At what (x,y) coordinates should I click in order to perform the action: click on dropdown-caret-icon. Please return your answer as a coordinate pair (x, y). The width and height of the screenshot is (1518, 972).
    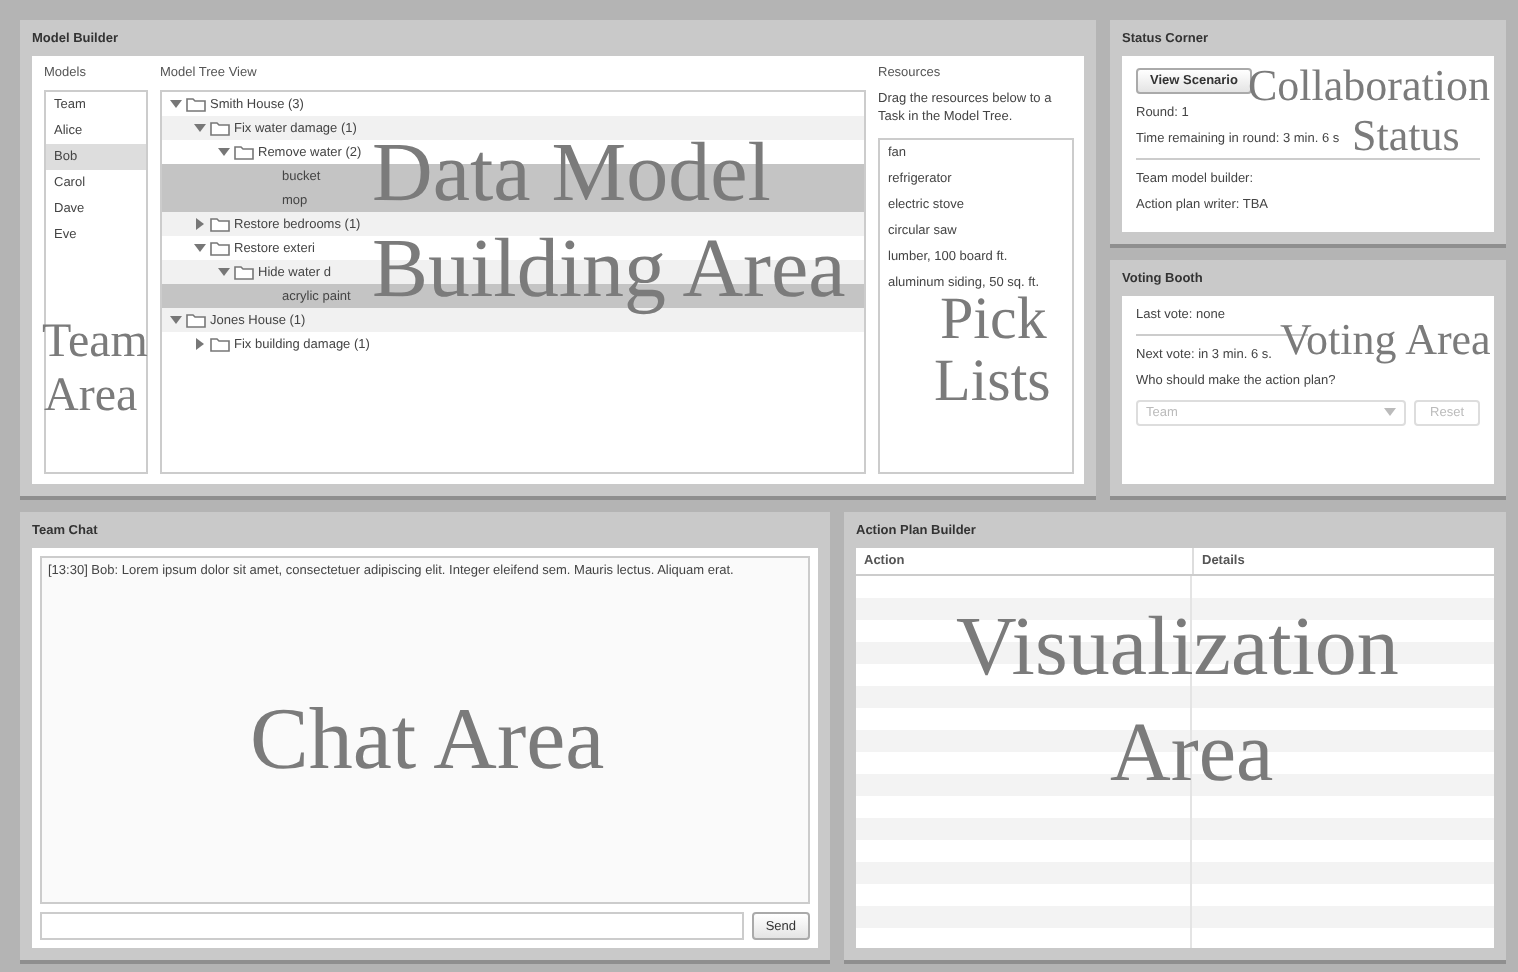
    Looking at the image, I should click on (1390, 413).